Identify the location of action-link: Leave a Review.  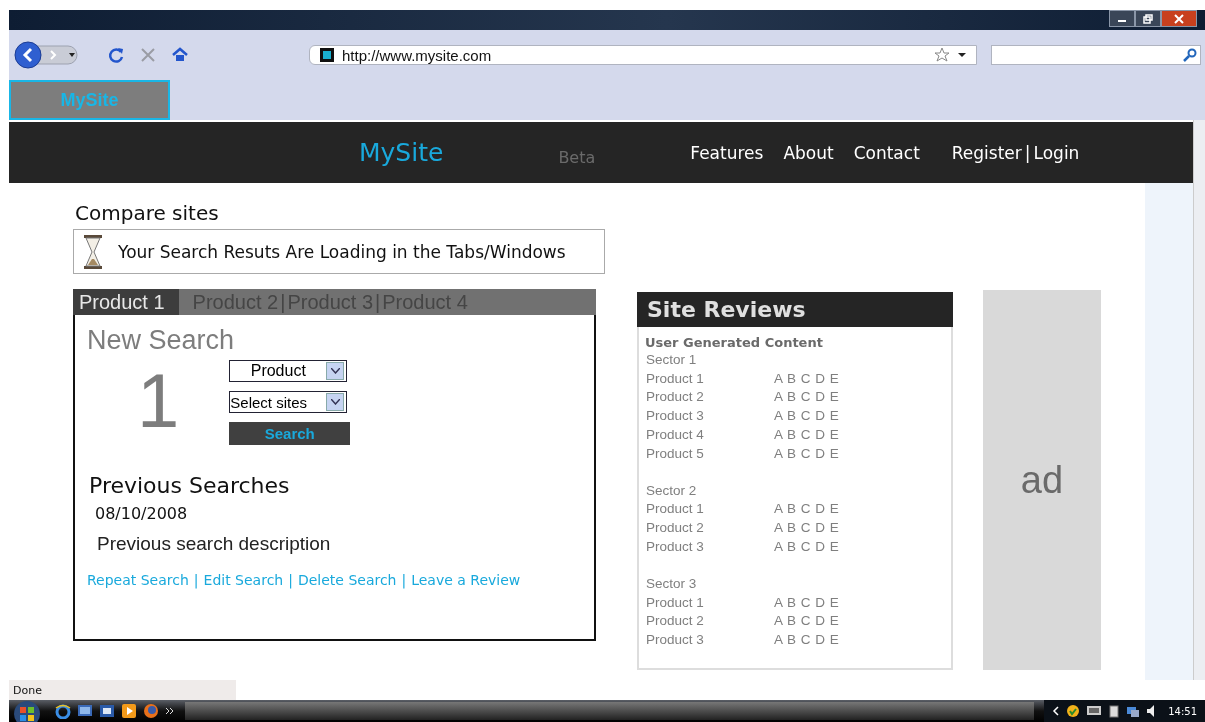
(466, 580).